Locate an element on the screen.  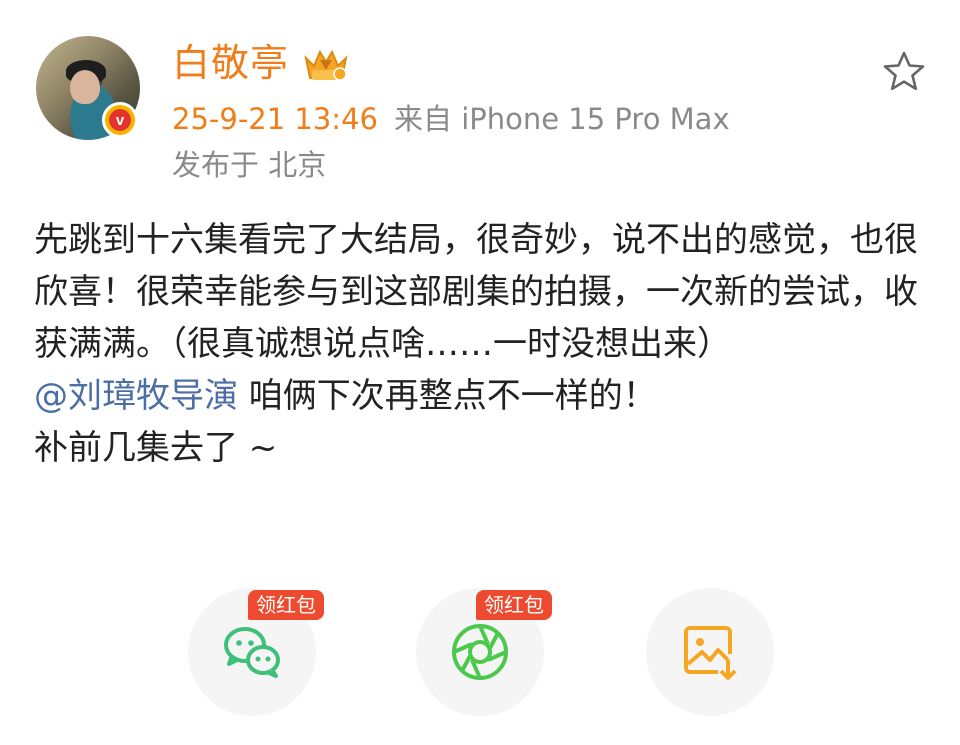
save-image-icon is located at coordinates (710, 653).